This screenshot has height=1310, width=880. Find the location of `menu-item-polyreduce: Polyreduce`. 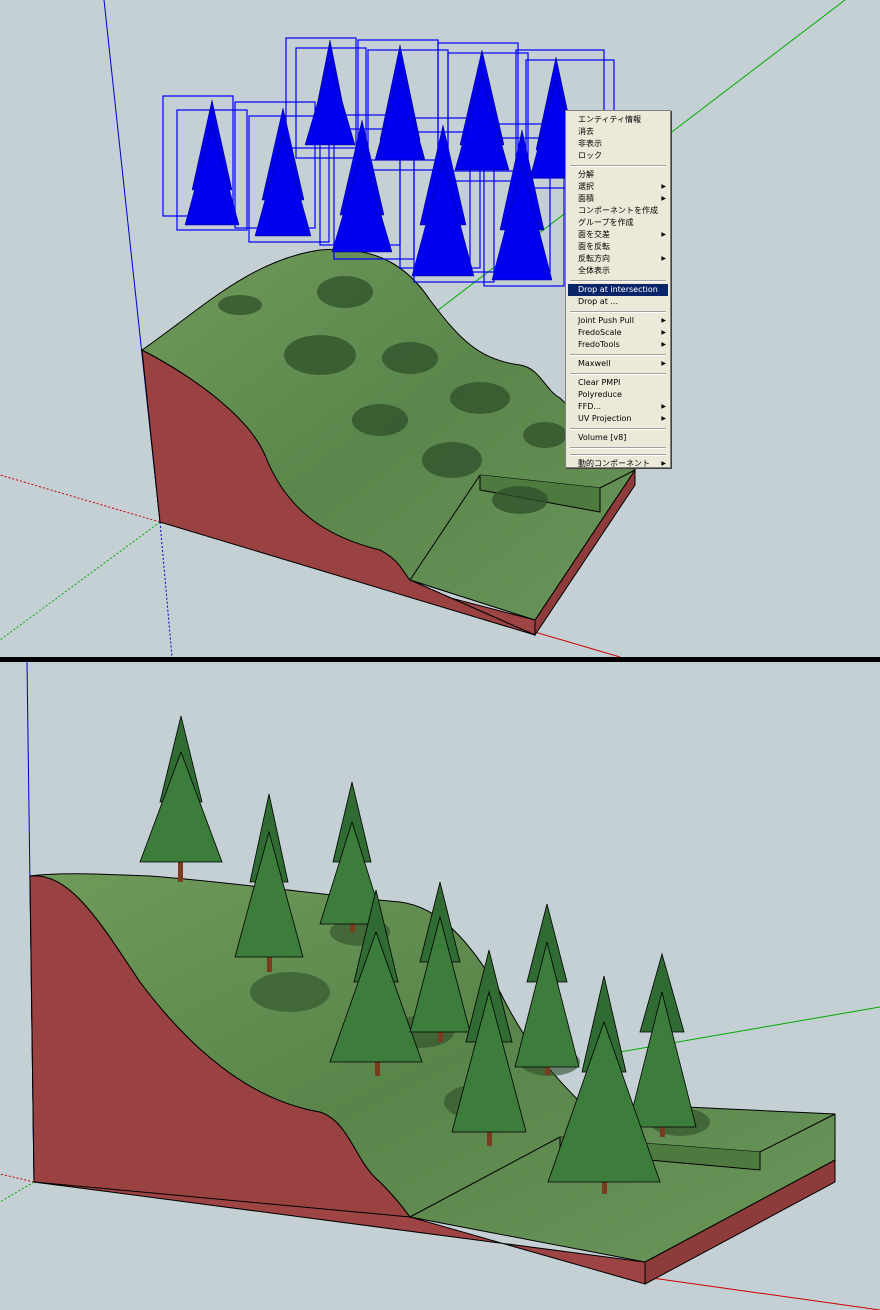

menu-item-polyreduce: Polyreduce is located at coordinates (618, 395).